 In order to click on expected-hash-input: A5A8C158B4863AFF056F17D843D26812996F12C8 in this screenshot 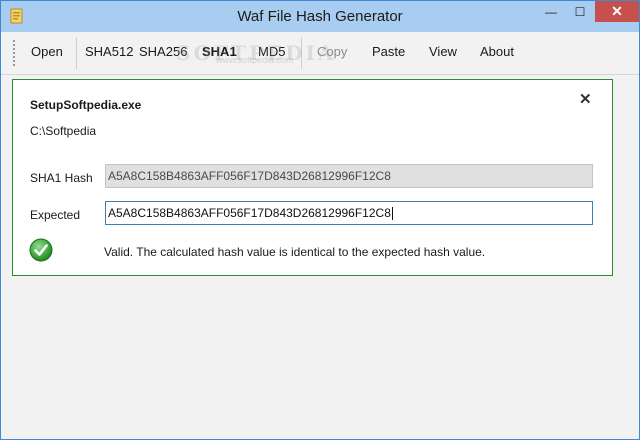, I will do `click(349, 213)`.